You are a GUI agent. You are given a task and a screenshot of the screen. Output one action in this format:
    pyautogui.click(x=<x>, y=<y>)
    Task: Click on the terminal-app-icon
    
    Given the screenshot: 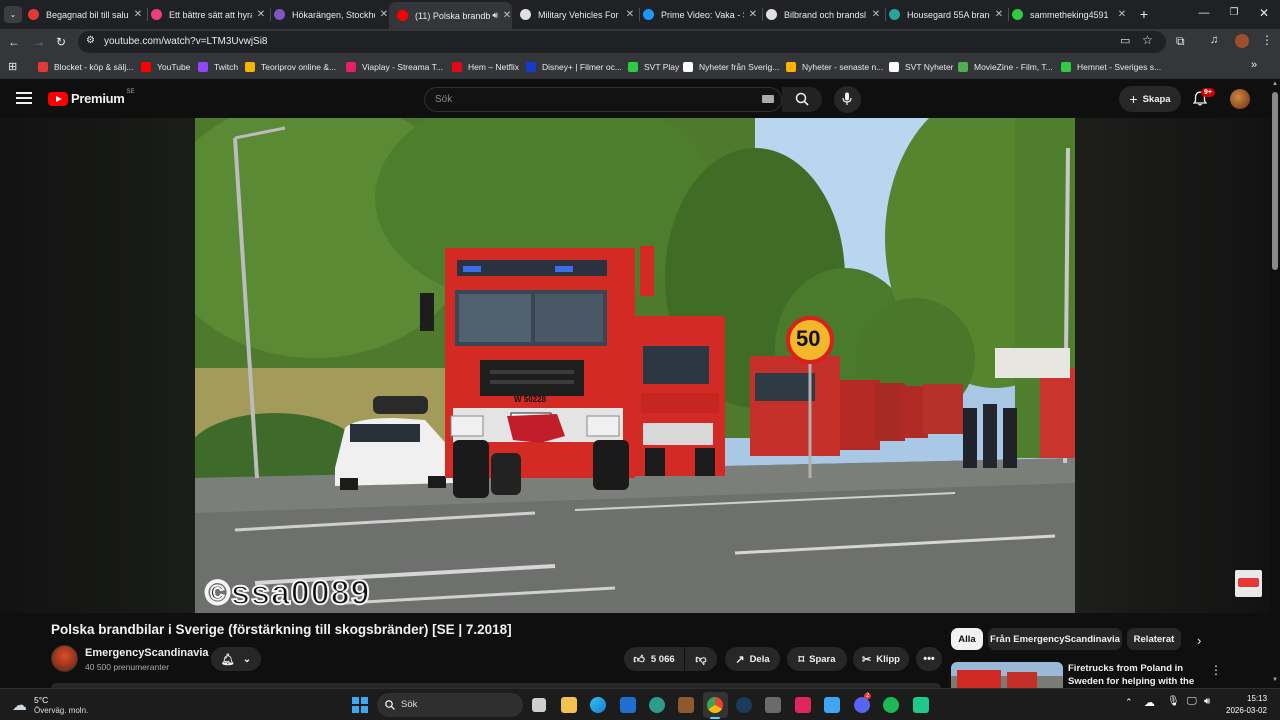 What is the action you would take?
    pyautogui.click(x=686, y=705)
    